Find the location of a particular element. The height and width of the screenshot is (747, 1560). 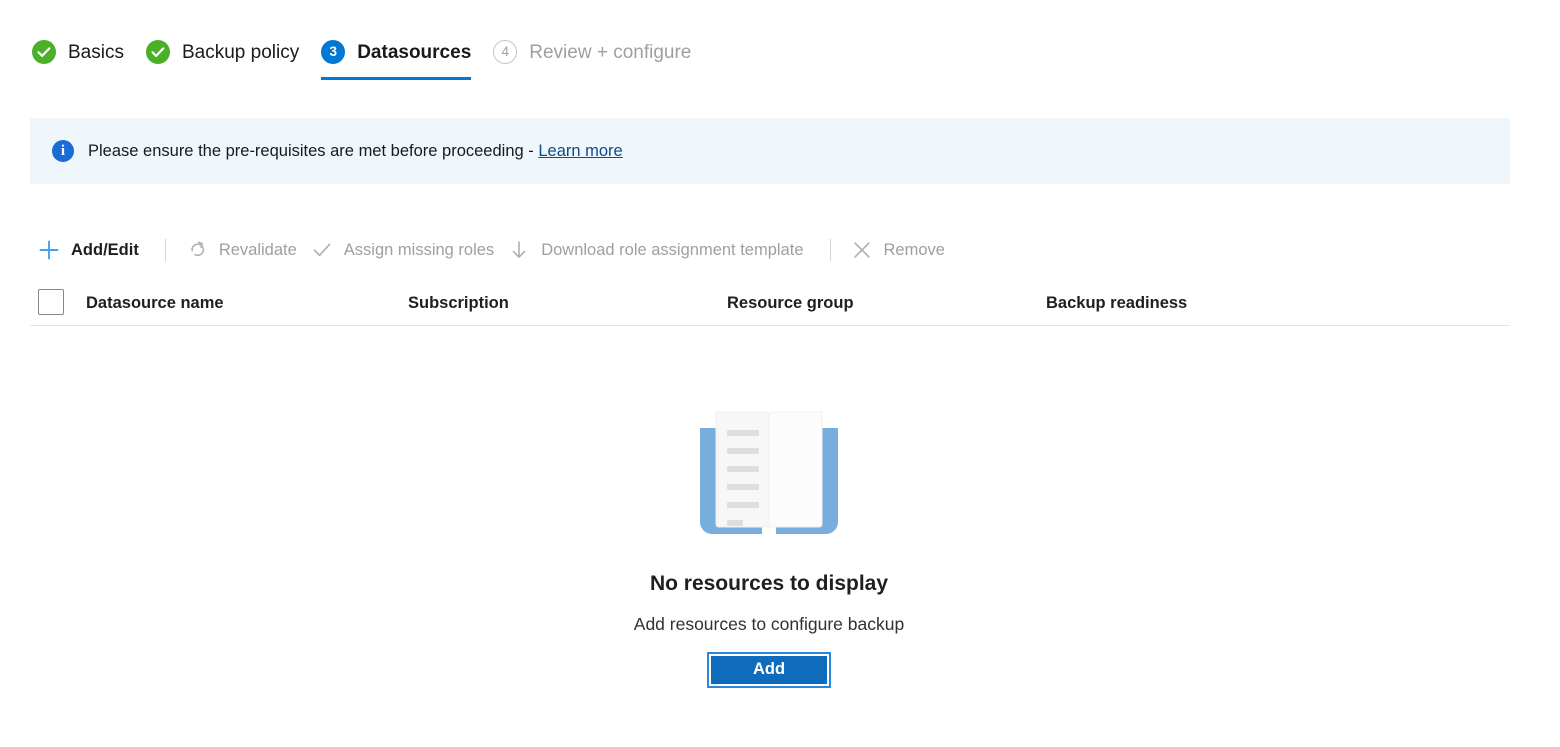

download-icon is located at coordinates (519, 250).